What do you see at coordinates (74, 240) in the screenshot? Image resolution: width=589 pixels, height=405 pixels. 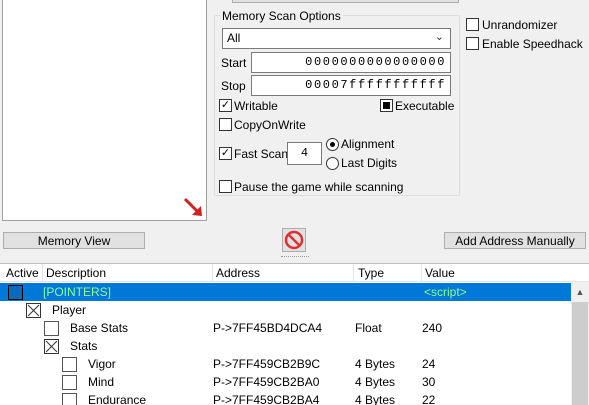 I see `memory-view-button: Memory View` at bounding box center [74, 240].